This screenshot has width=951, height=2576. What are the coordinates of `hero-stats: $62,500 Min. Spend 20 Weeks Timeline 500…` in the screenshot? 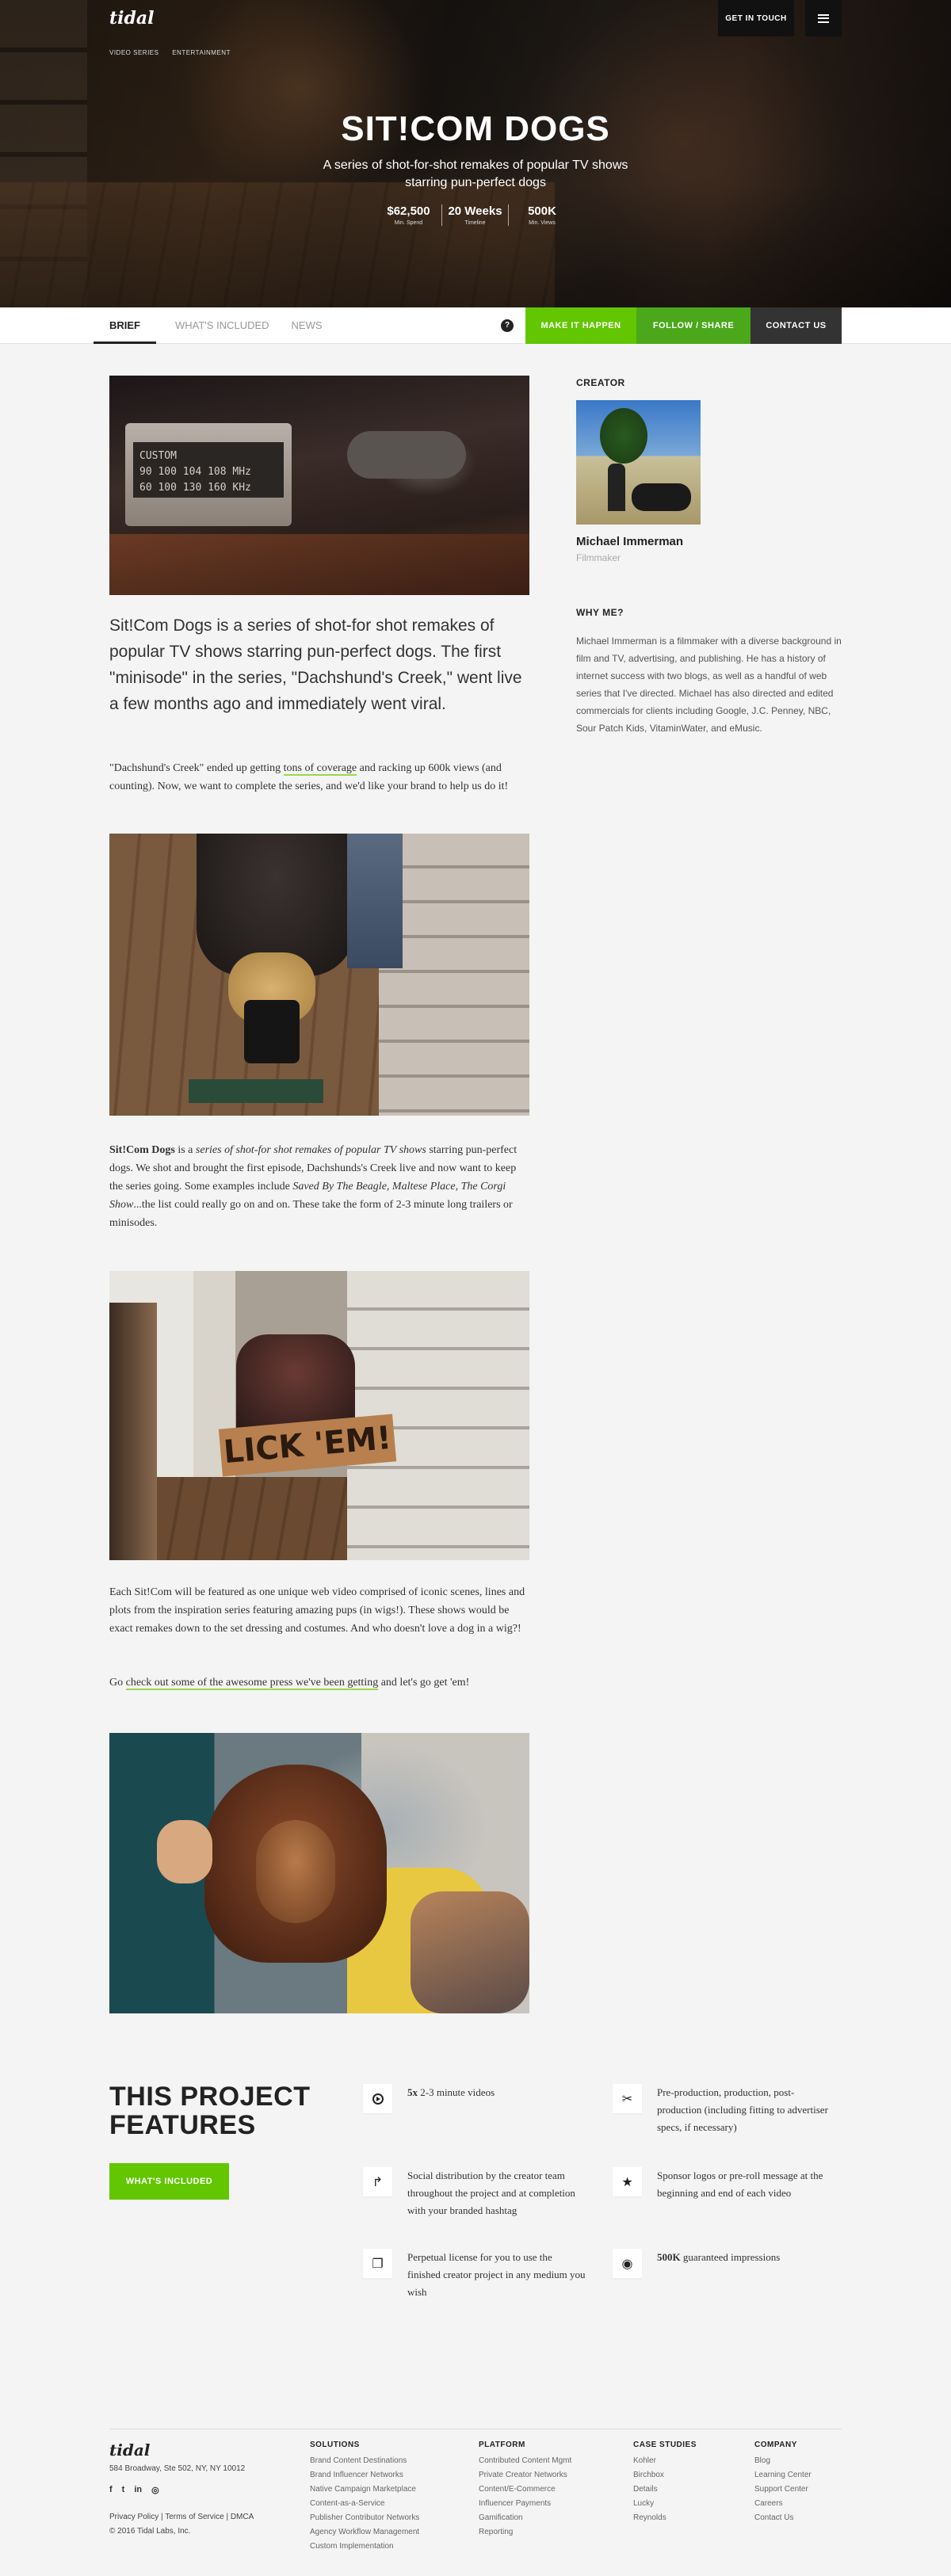 It's located at (475, 215).